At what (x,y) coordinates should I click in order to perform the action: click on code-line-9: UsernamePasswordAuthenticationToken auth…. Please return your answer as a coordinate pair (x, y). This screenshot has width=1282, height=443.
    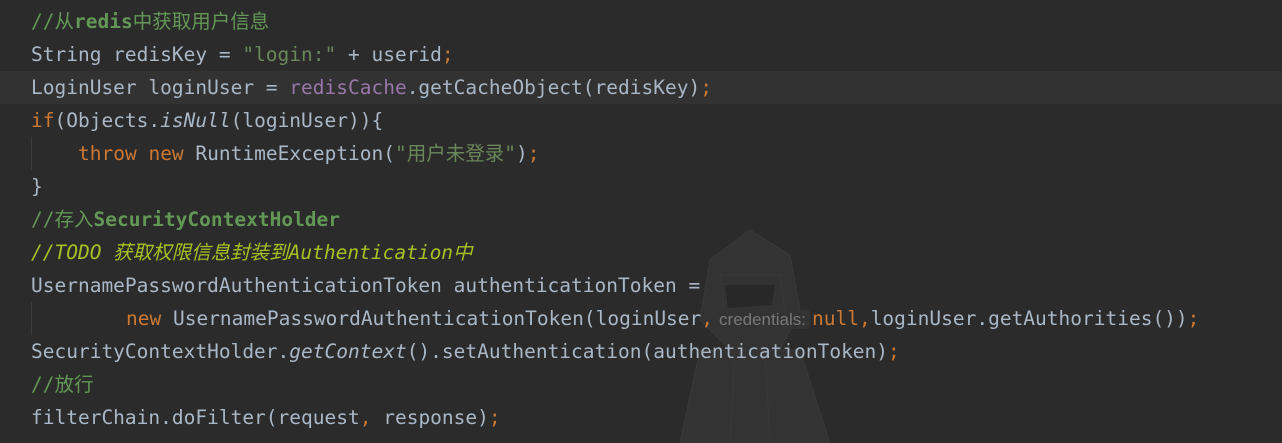
    Looking at the image, I should click on (641, 285).